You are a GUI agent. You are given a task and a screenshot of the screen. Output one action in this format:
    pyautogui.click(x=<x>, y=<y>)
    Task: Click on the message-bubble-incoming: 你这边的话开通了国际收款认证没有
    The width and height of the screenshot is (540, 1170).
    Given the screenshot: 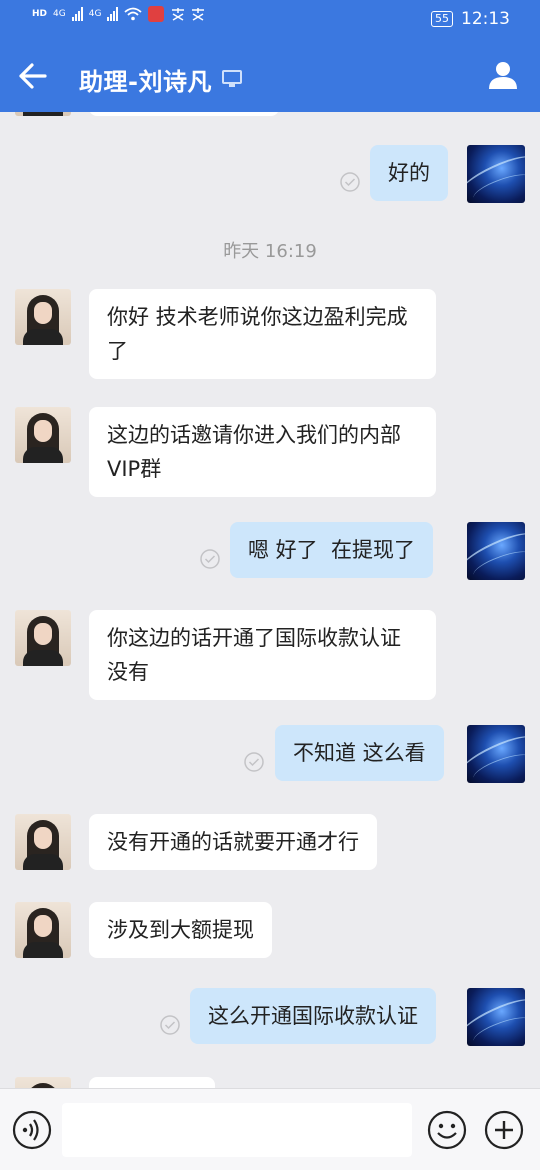 What is the action you would take?
    pyautogui.click(x=262, y=655)
    